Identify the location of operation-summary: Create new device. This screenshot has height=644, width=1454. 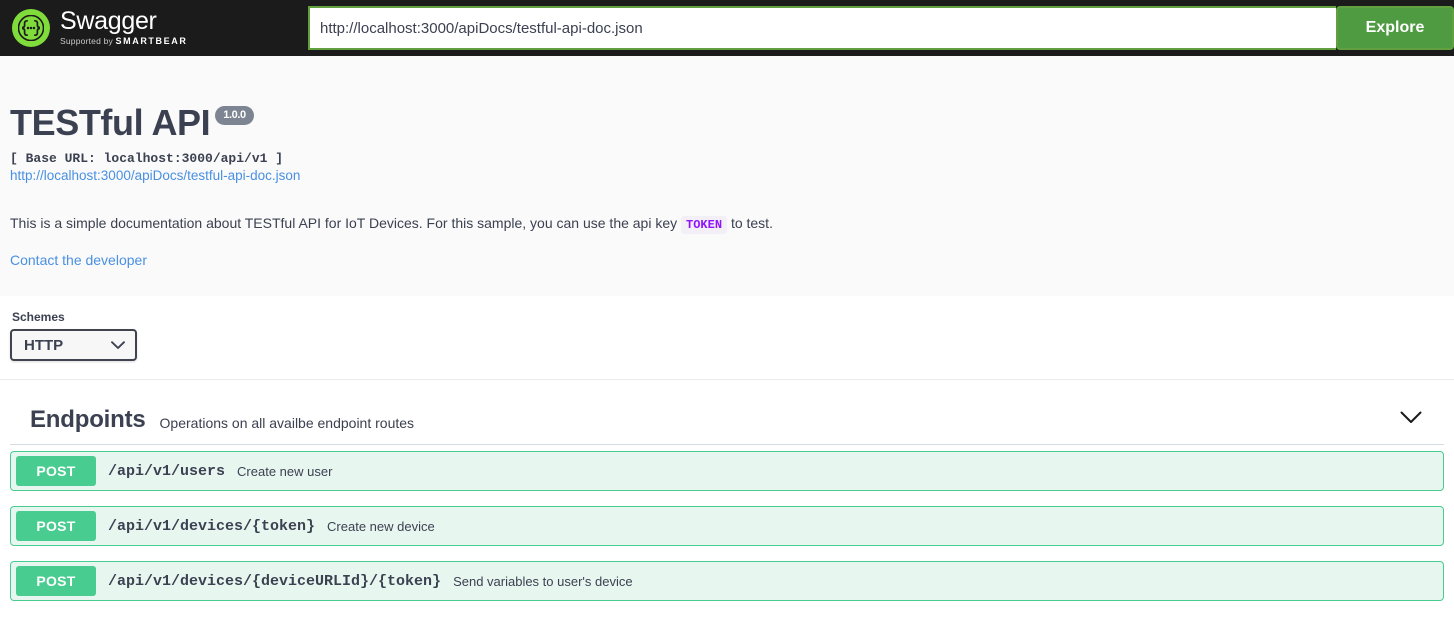
(381, 526).